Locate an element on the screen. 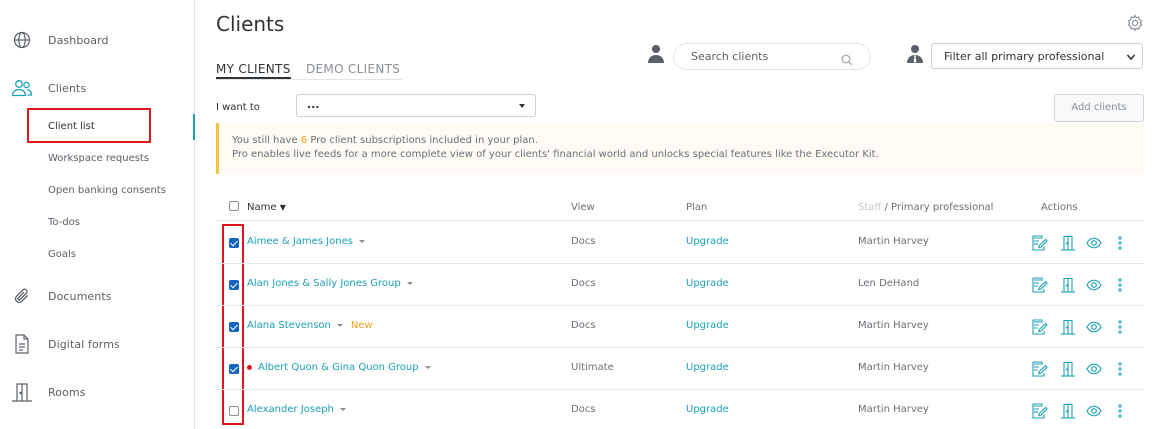  gear-icon is located at coordinates (1135, 23).